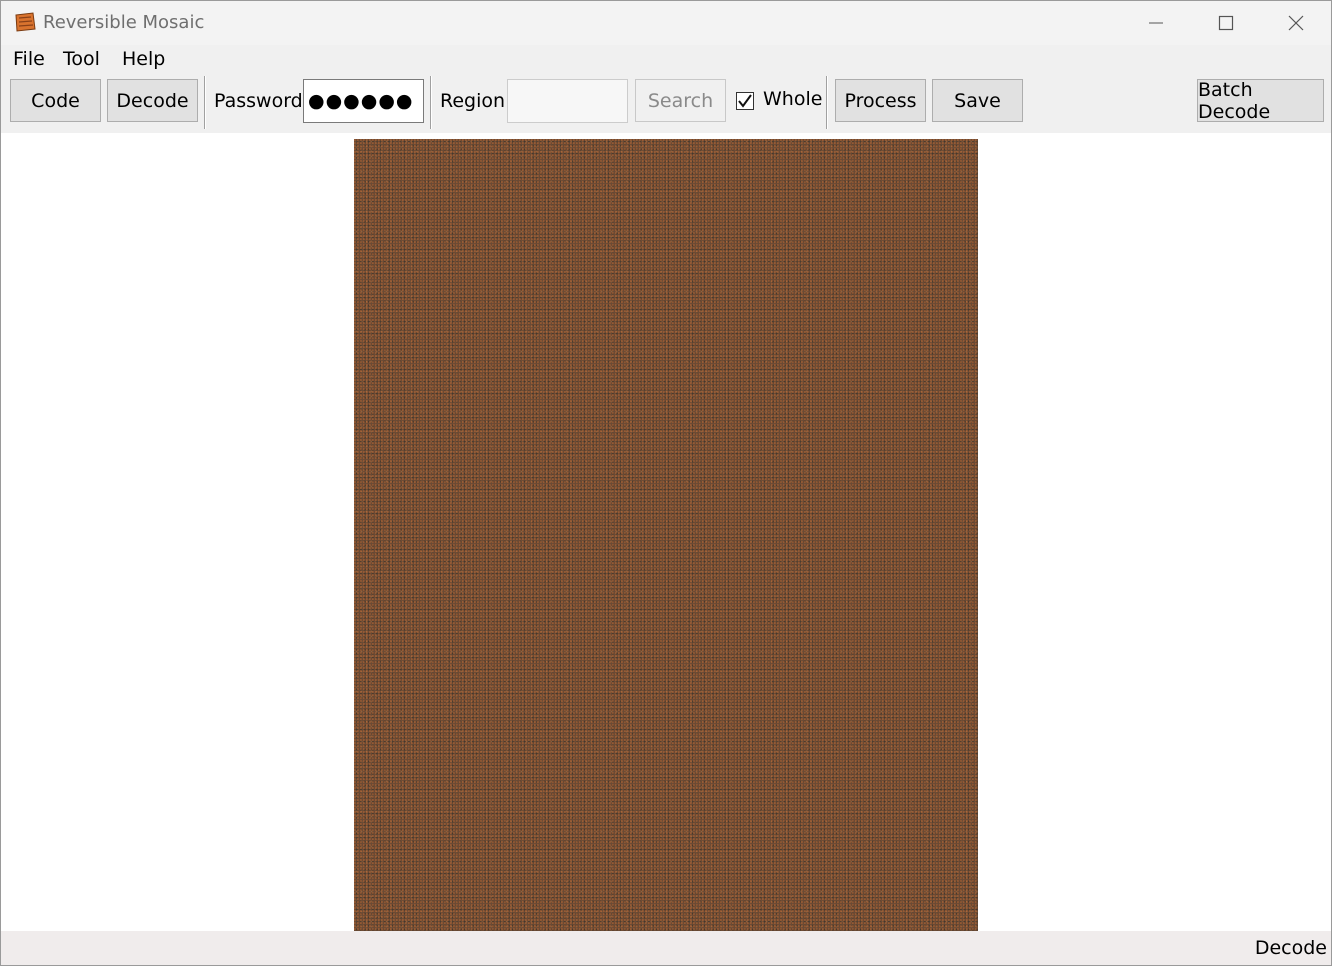 Image resolution: width=1332 pixels, height=966 pixels. What do you see at coordinates (1260, 101) in the screenshot?
I see `batch-decode-button: Batch Decode` at bounding box center [1260, 101].